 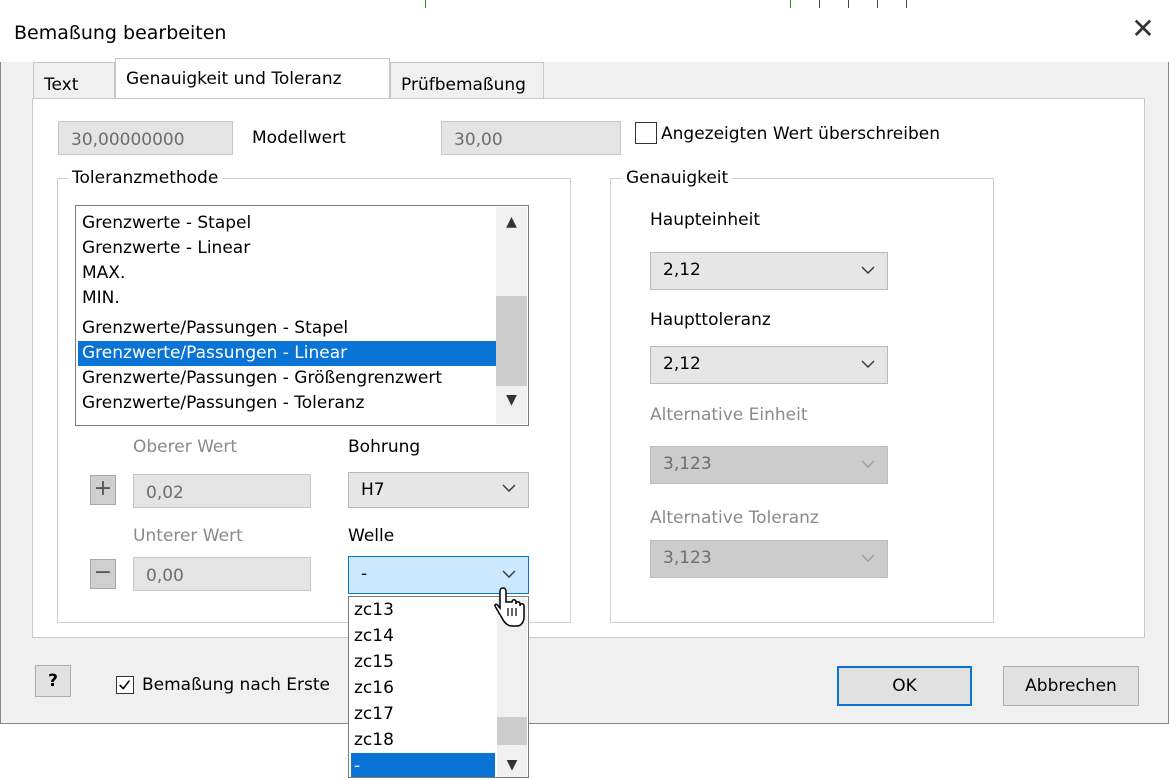 I want to click on dropdown-item-selected: -, so click(x=423, y=765).